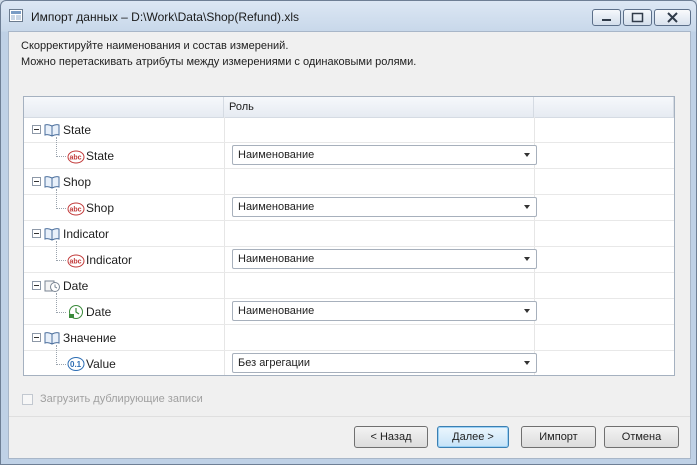  I want to click on import-button: Импорт, so click(558, 437).